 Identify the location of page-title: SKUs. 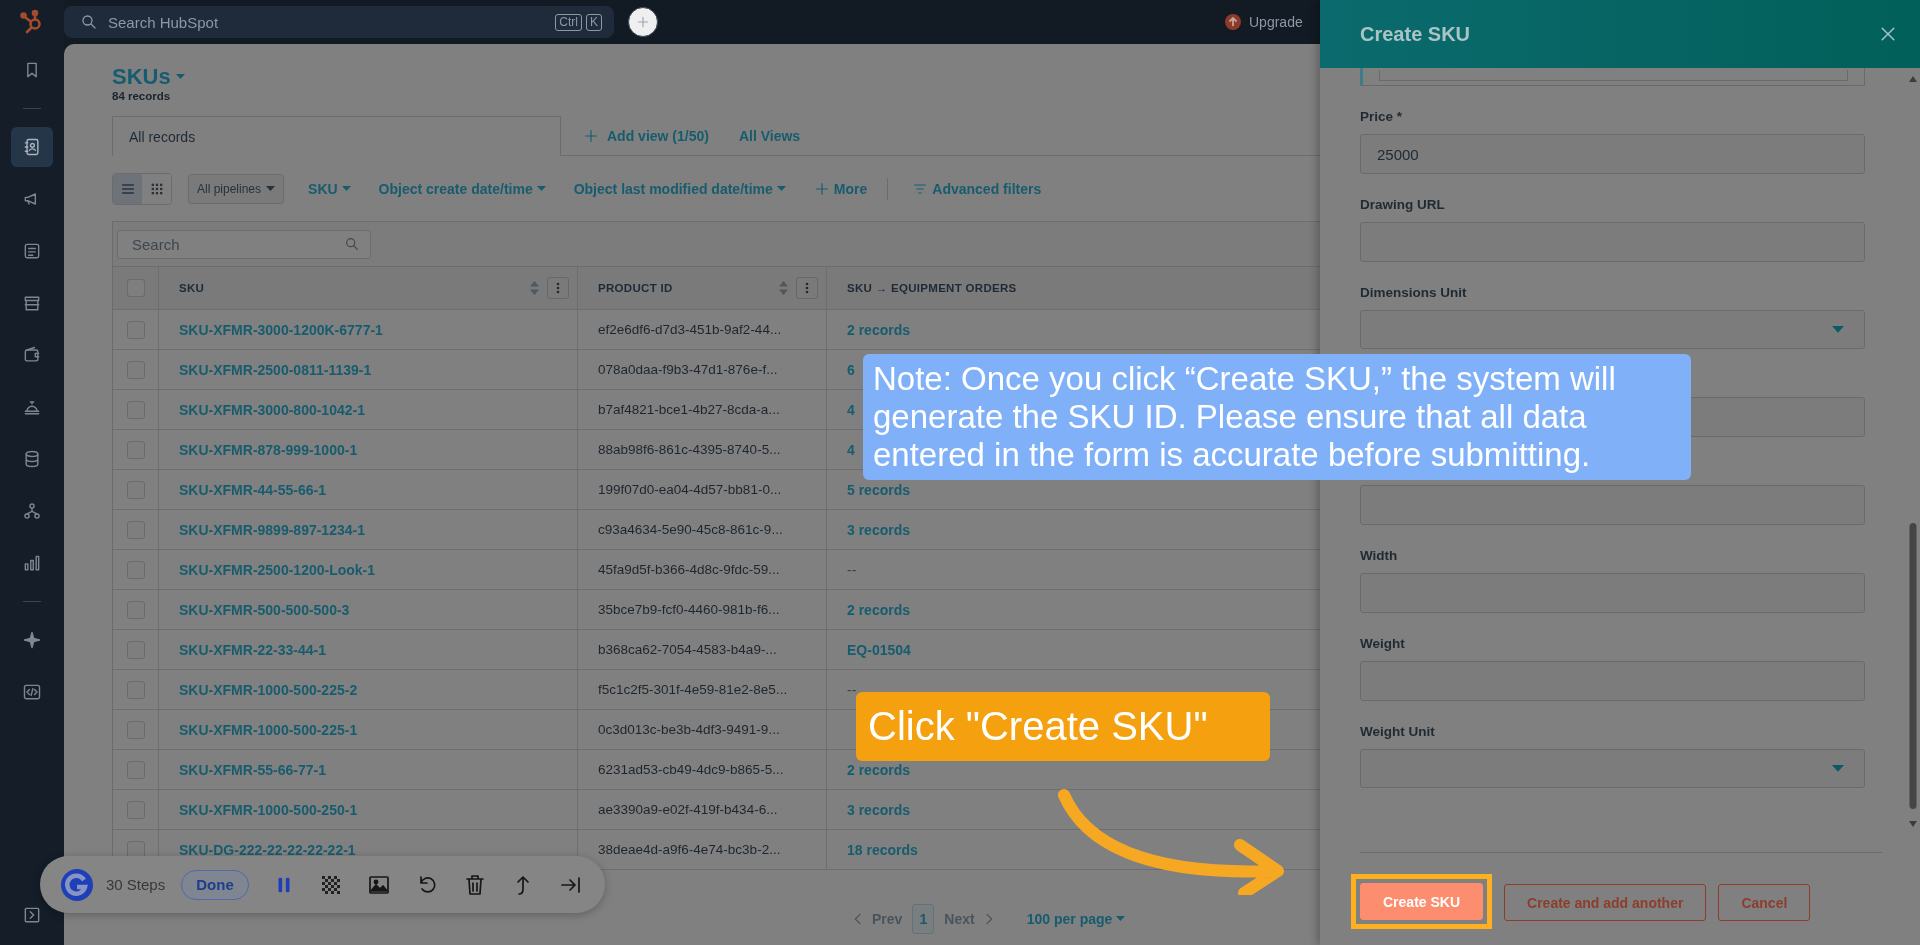
(141, 77).